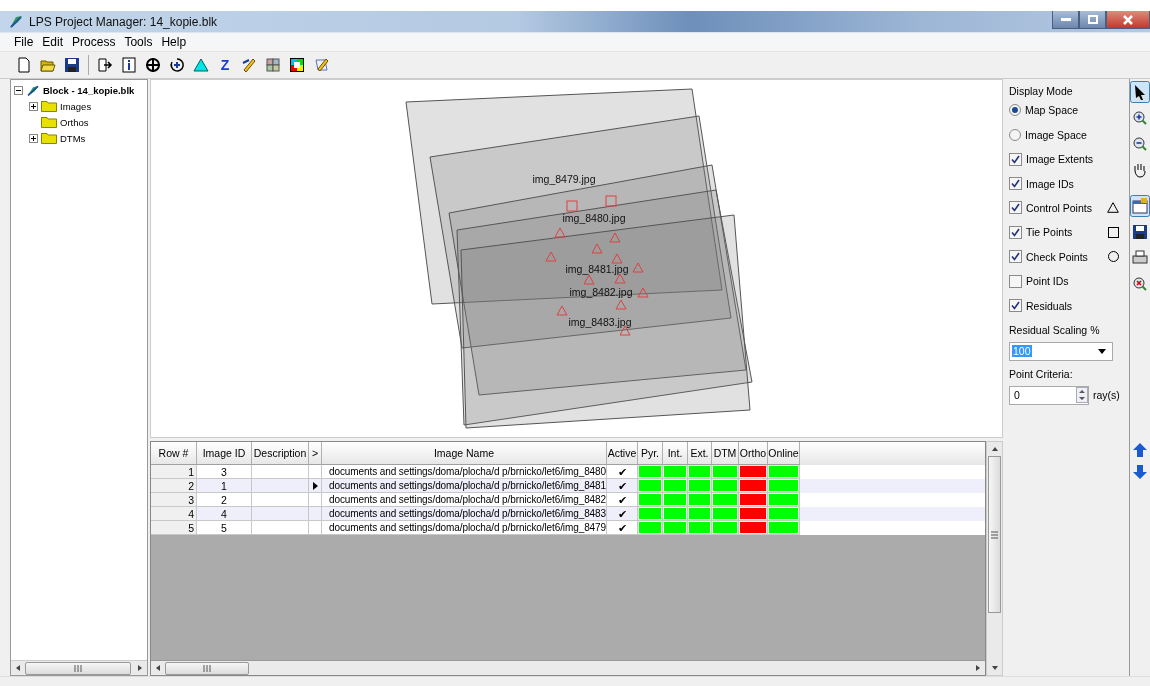 The width and height of the screenshot is (1150, 686). What do you see at coordinates (280, 528) in the screenshot?
I see `table-cell` at bounding box center [280, 528].